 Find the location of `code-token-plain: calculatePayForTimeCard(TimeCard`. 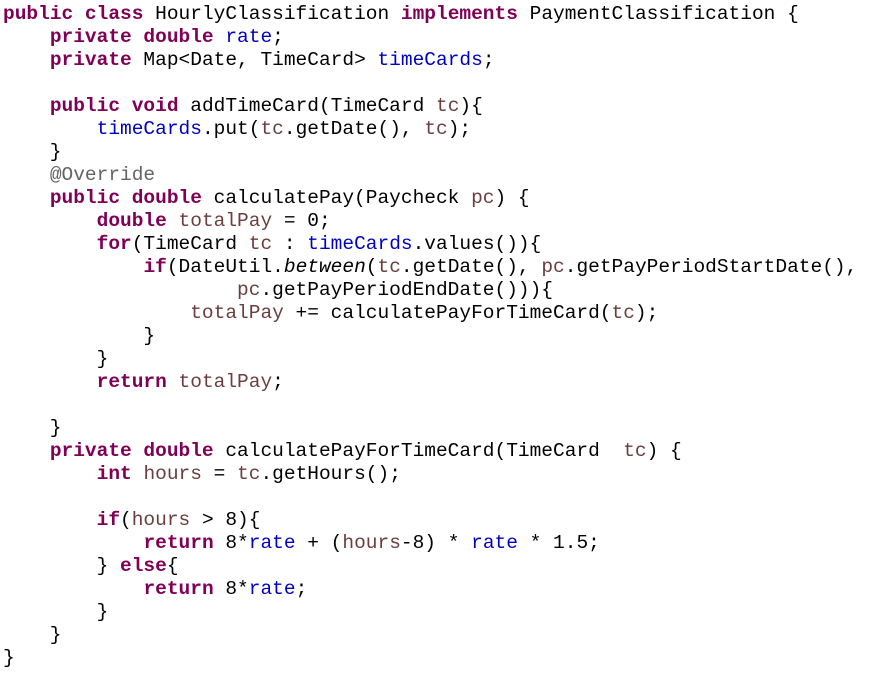

code-token-plain: calculatePayForTimeCard(TimeCard is located at coordinates (418, 451).